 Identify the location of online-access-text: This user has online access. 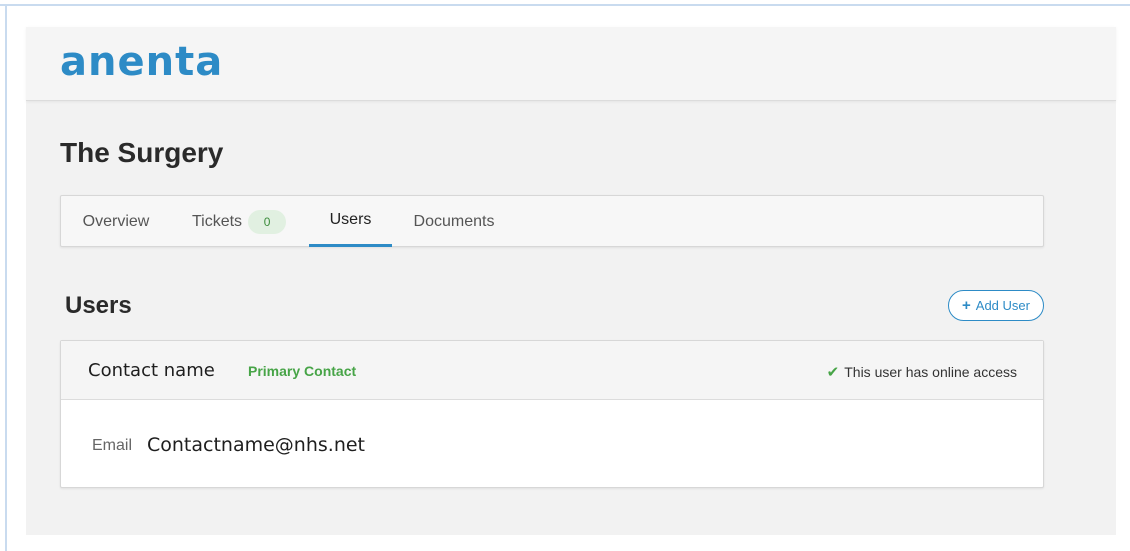
(930, 372).